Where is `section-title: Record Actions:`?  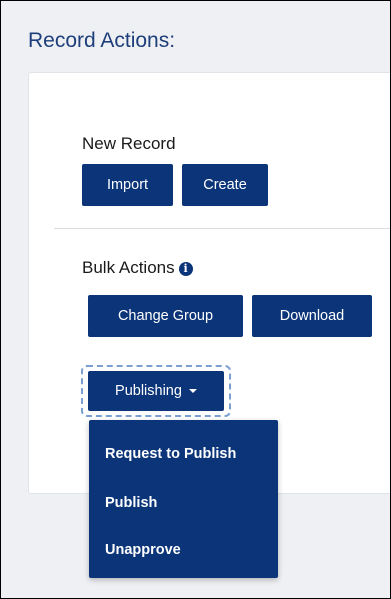 section-title: Record Actions: is located at coordinates (102, 40).